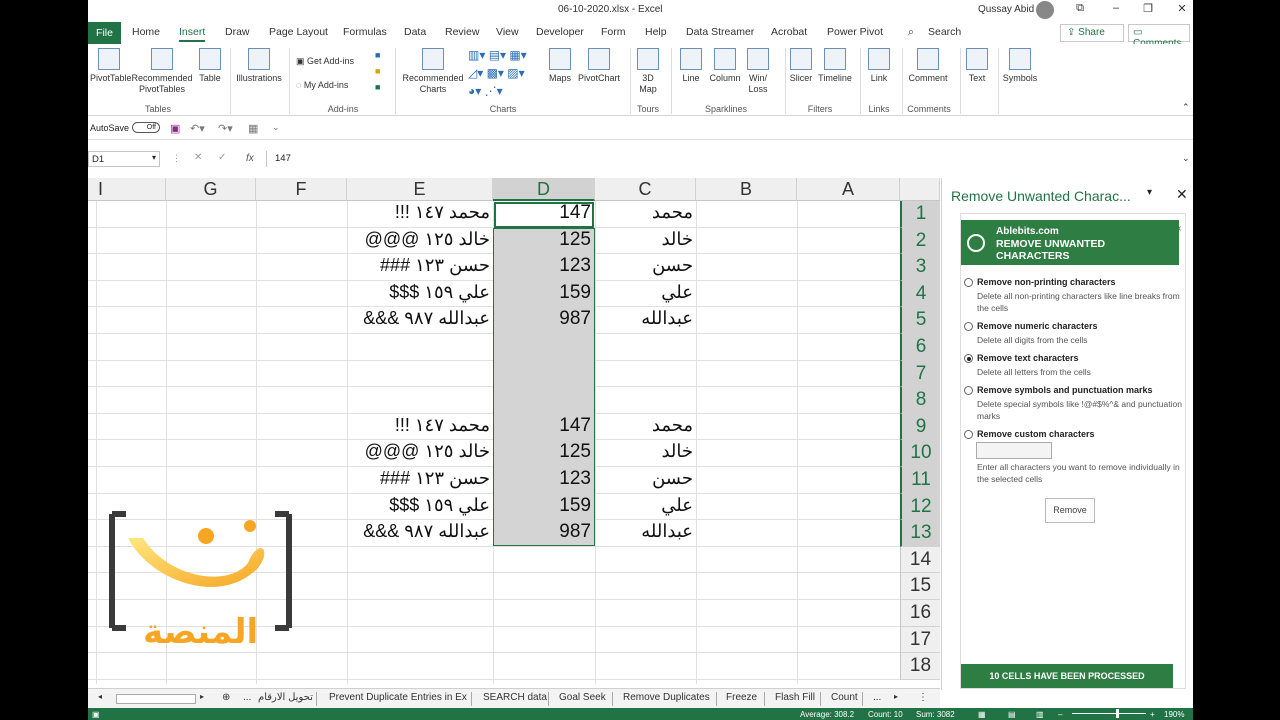  I want to click on cell-c1: محمد, so click(645, 212).